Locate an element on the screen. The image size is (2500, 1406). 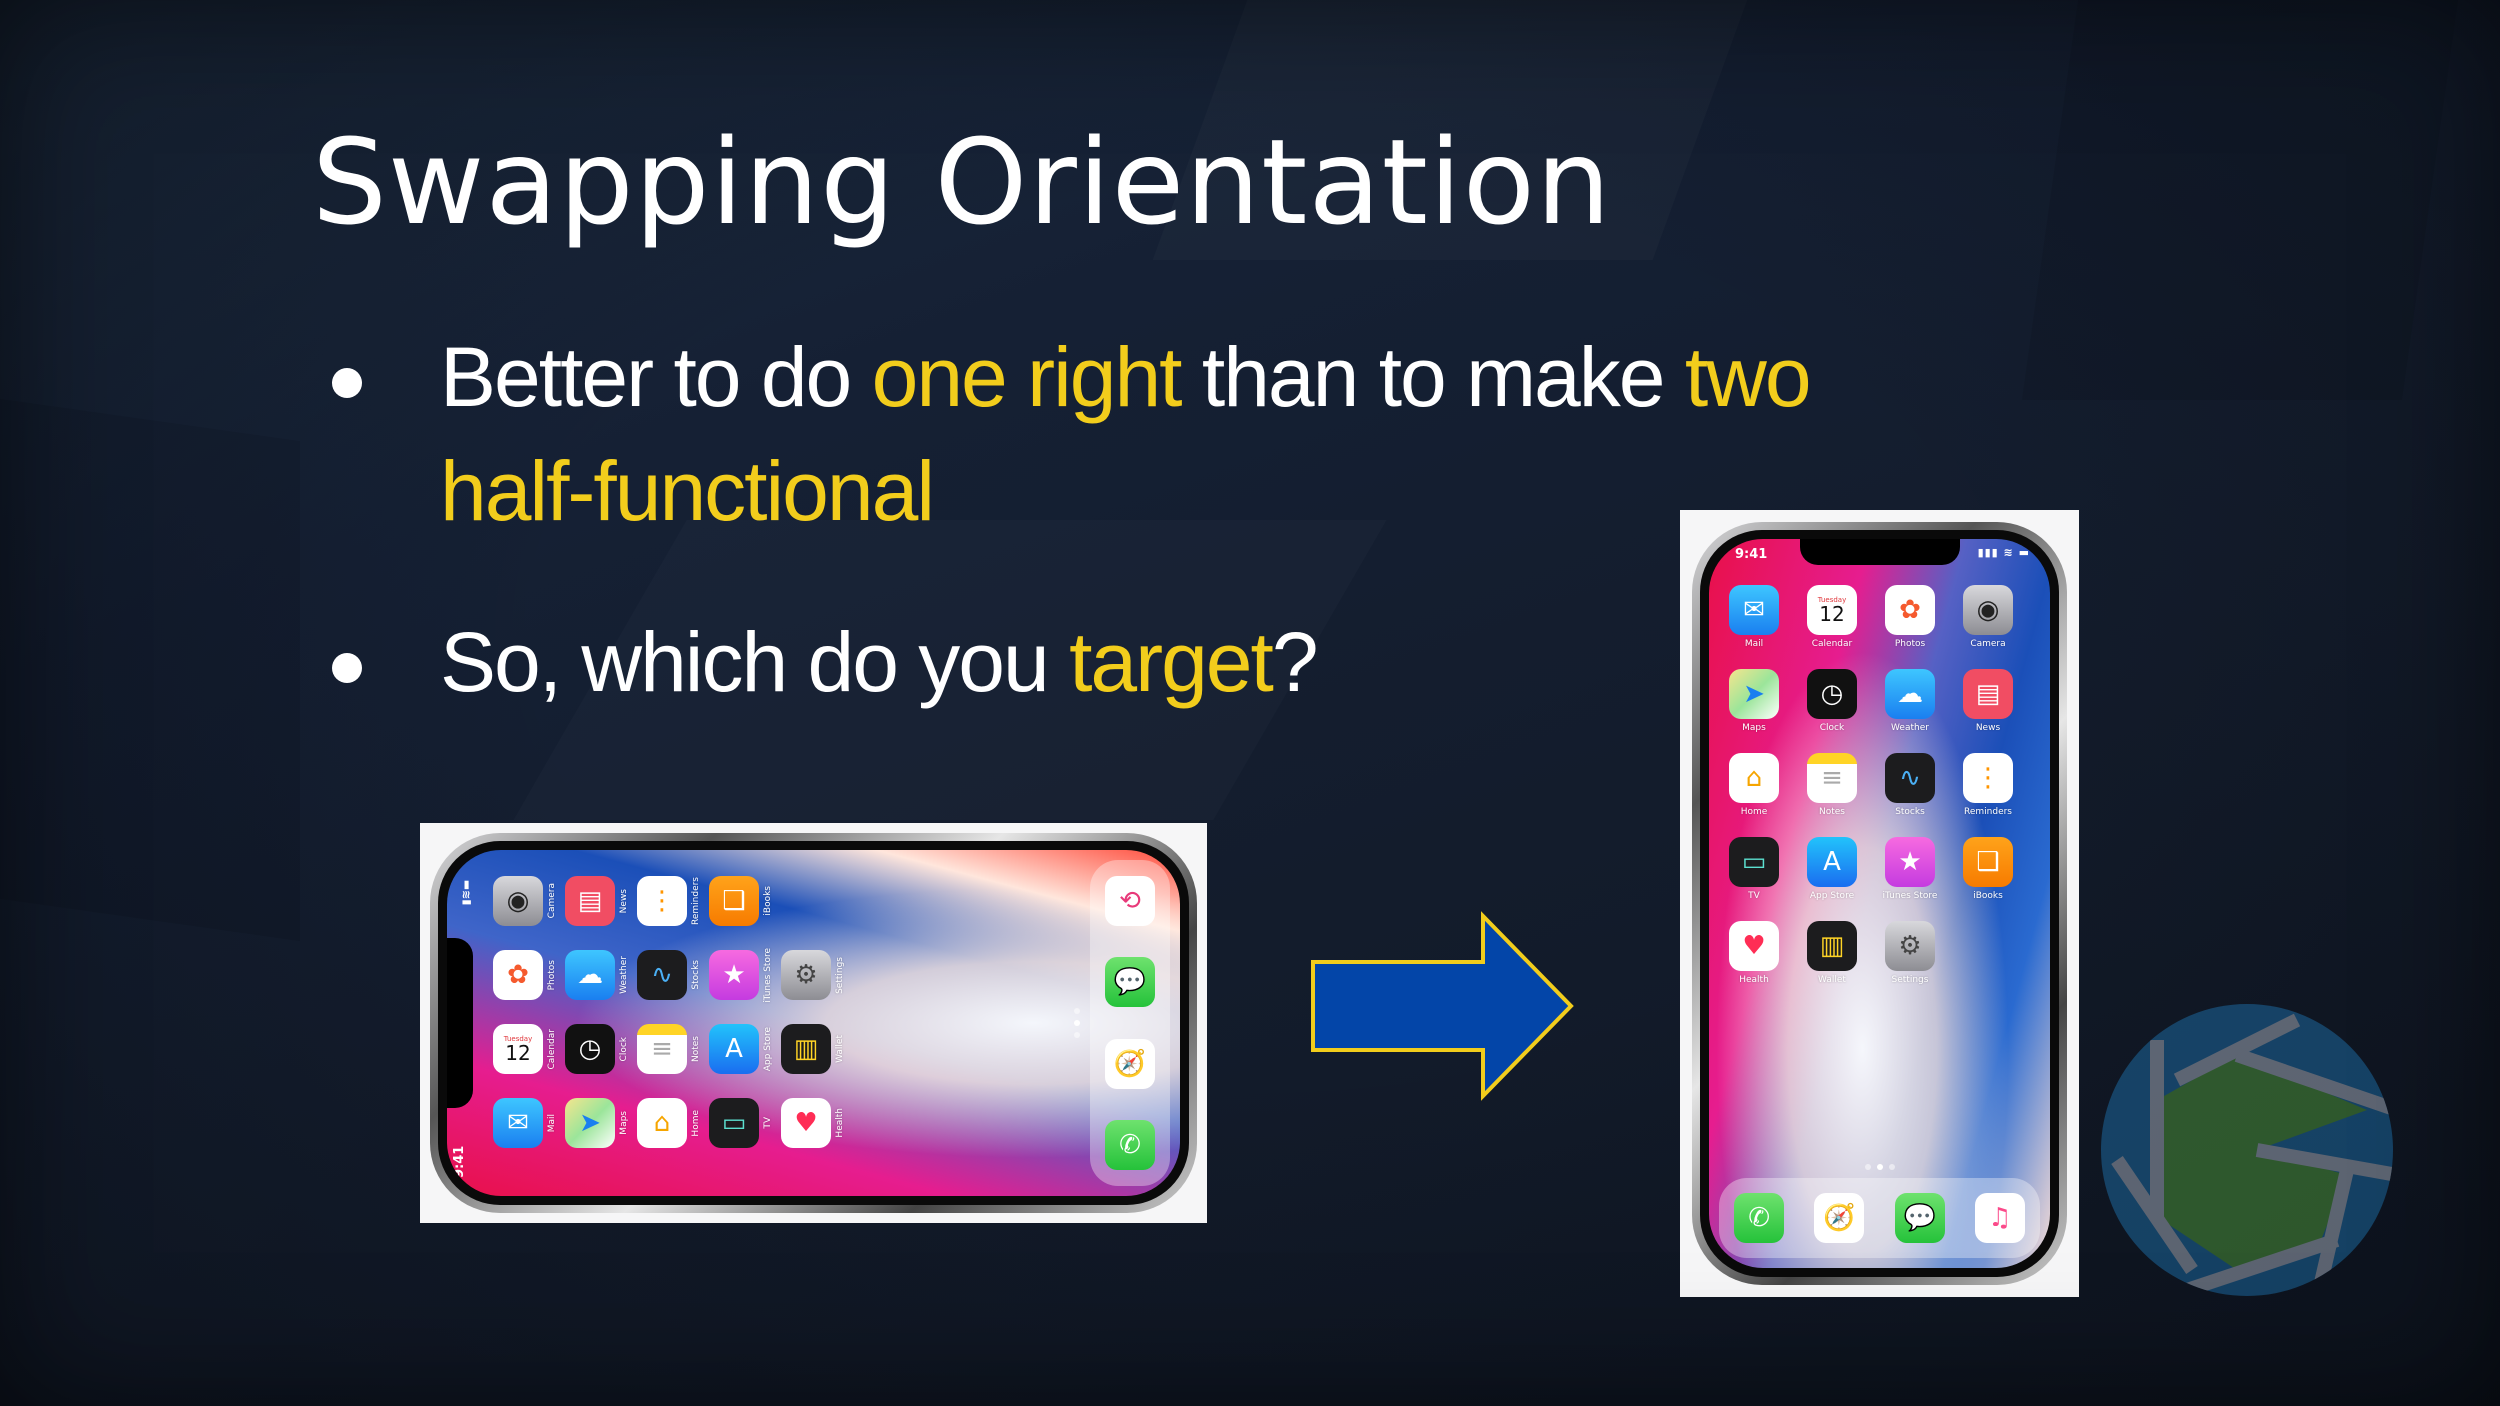
aperture-logo-icon is located at coordinates (2247, 1150).